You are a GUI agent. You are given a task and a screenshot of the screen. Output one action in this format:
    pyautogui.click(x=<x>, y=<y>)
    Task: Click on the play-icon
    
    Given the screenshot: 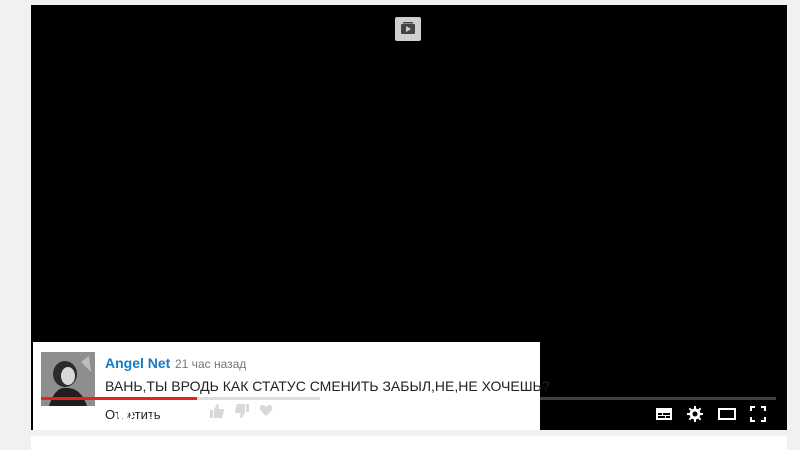 What is the action you would take?
    pyautogui.click(x=60, y=417)
    